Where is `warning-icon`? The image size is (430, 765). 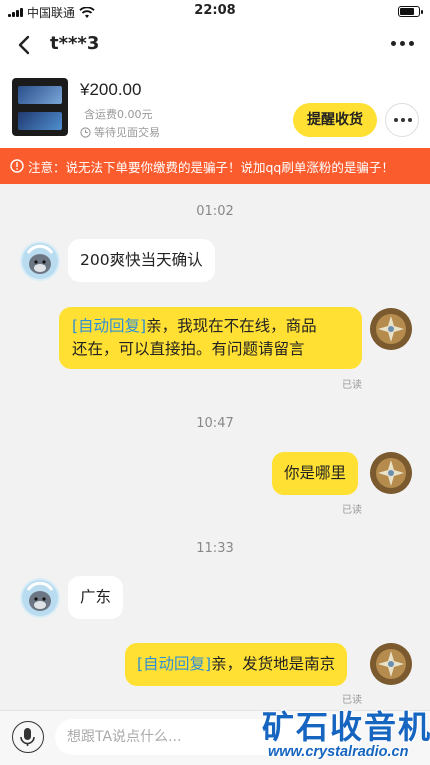 warning-icon is located at coordinates (17, 166).